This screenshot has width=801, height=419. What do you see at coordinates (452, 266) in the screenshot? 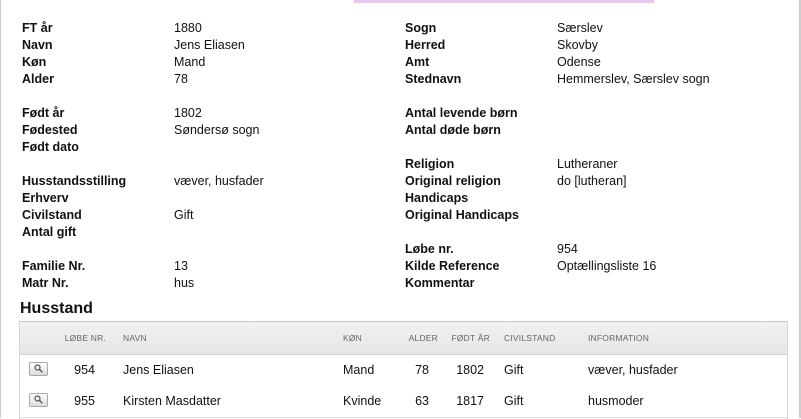
I see `label-kilde-reference: Kilde Reference` at bounding box center [452, 266].